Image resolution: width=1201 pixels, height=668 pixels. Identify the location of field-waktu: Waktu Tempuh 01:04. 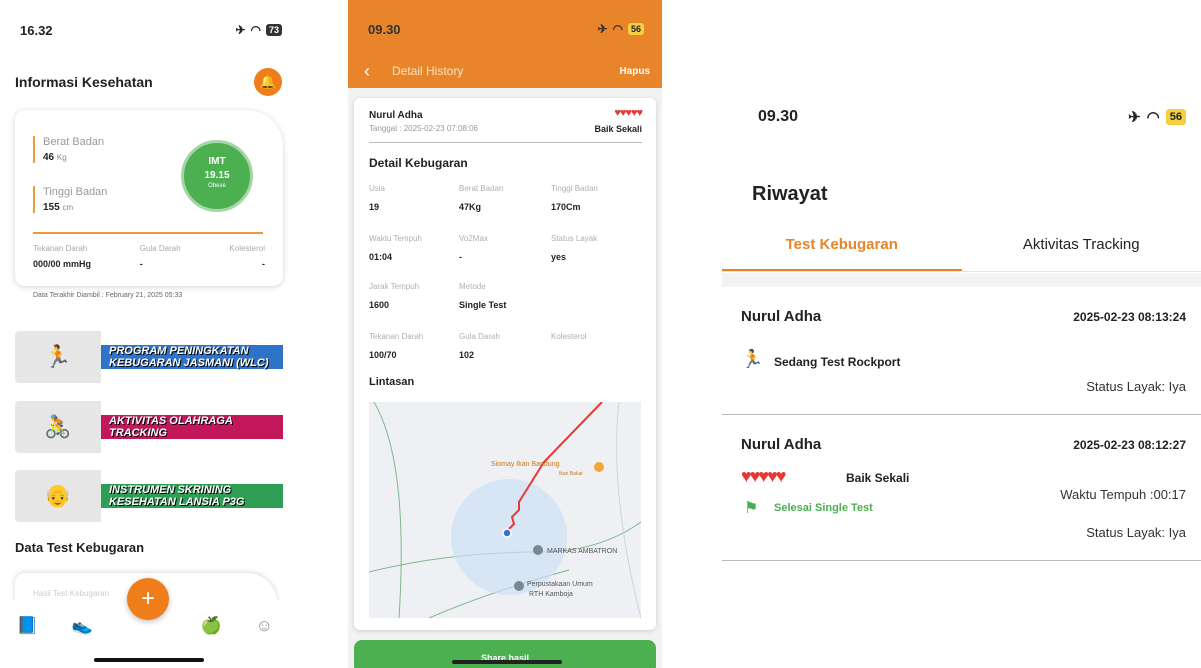
(395, 248).